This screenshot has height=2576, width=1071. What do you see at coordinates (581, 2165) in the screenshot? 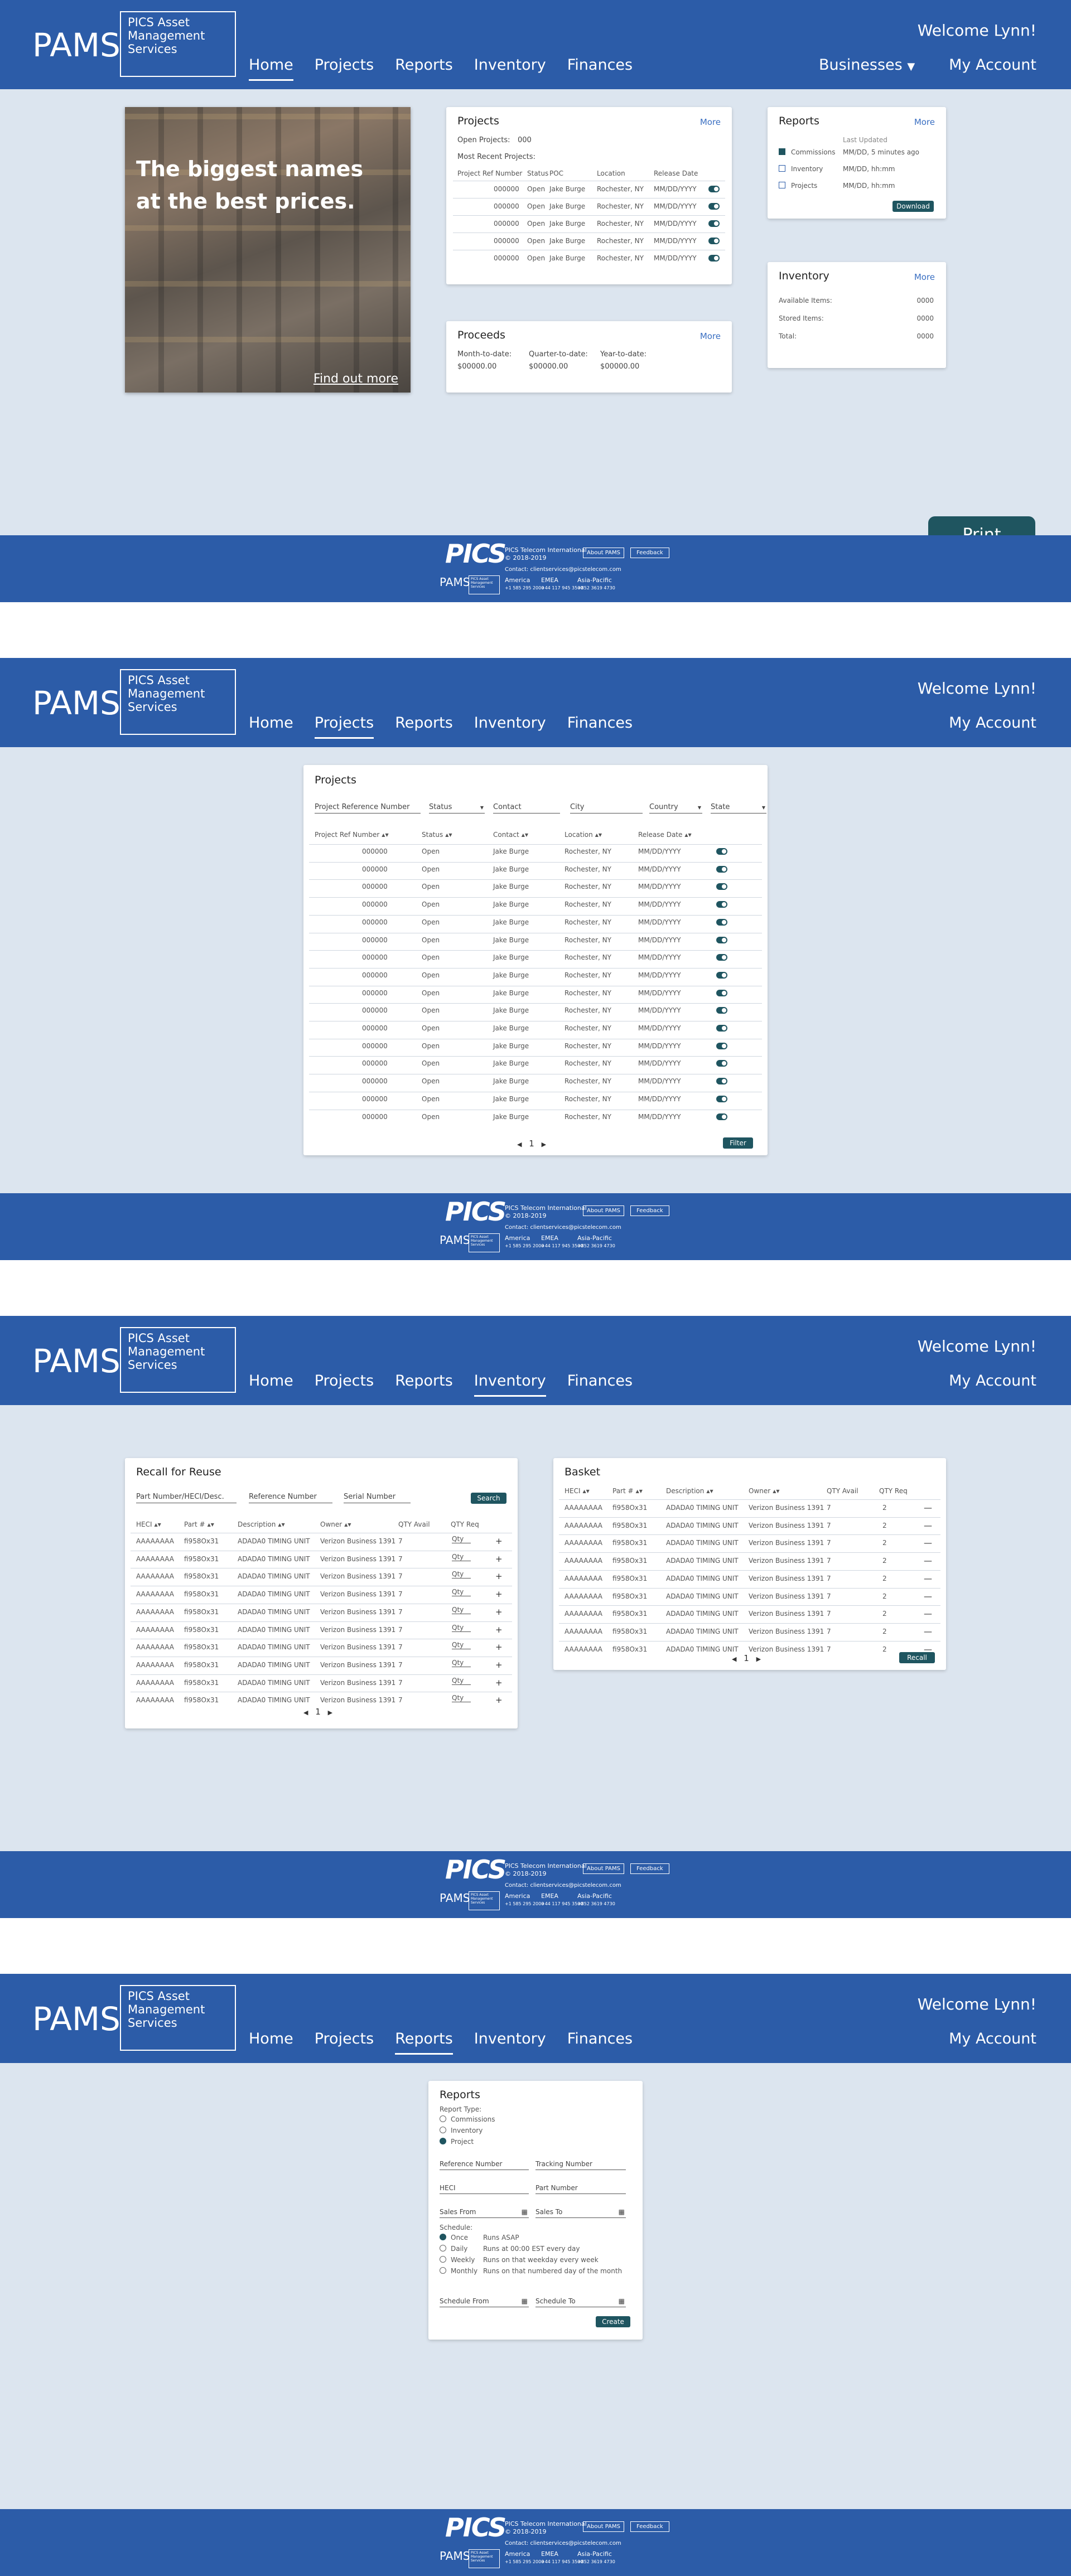
I see `tracking-number-field: Tracking Number` at bounding box center [581, 2165].